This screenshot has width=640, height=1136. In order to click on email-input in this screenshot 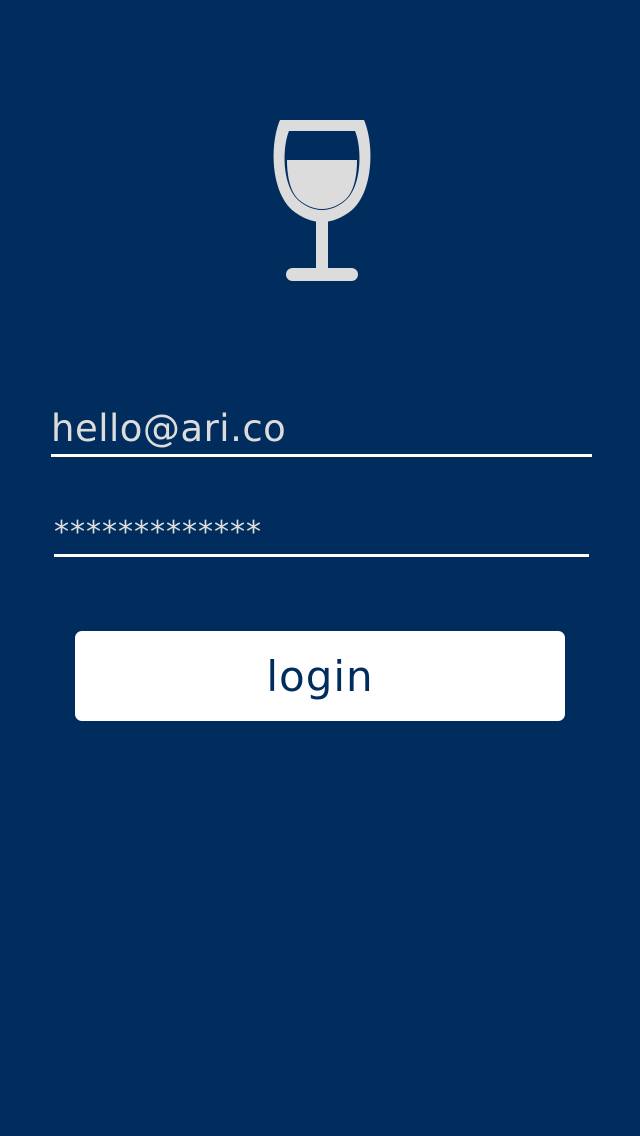, I will do `click(321, 426)`.